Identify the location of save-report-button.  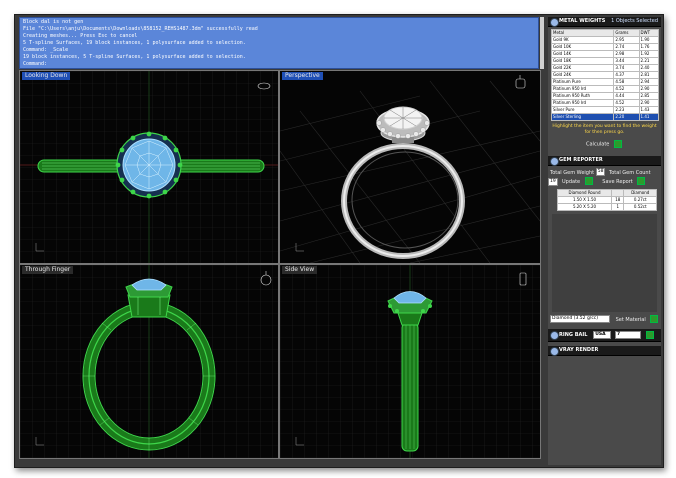
(641, 181).